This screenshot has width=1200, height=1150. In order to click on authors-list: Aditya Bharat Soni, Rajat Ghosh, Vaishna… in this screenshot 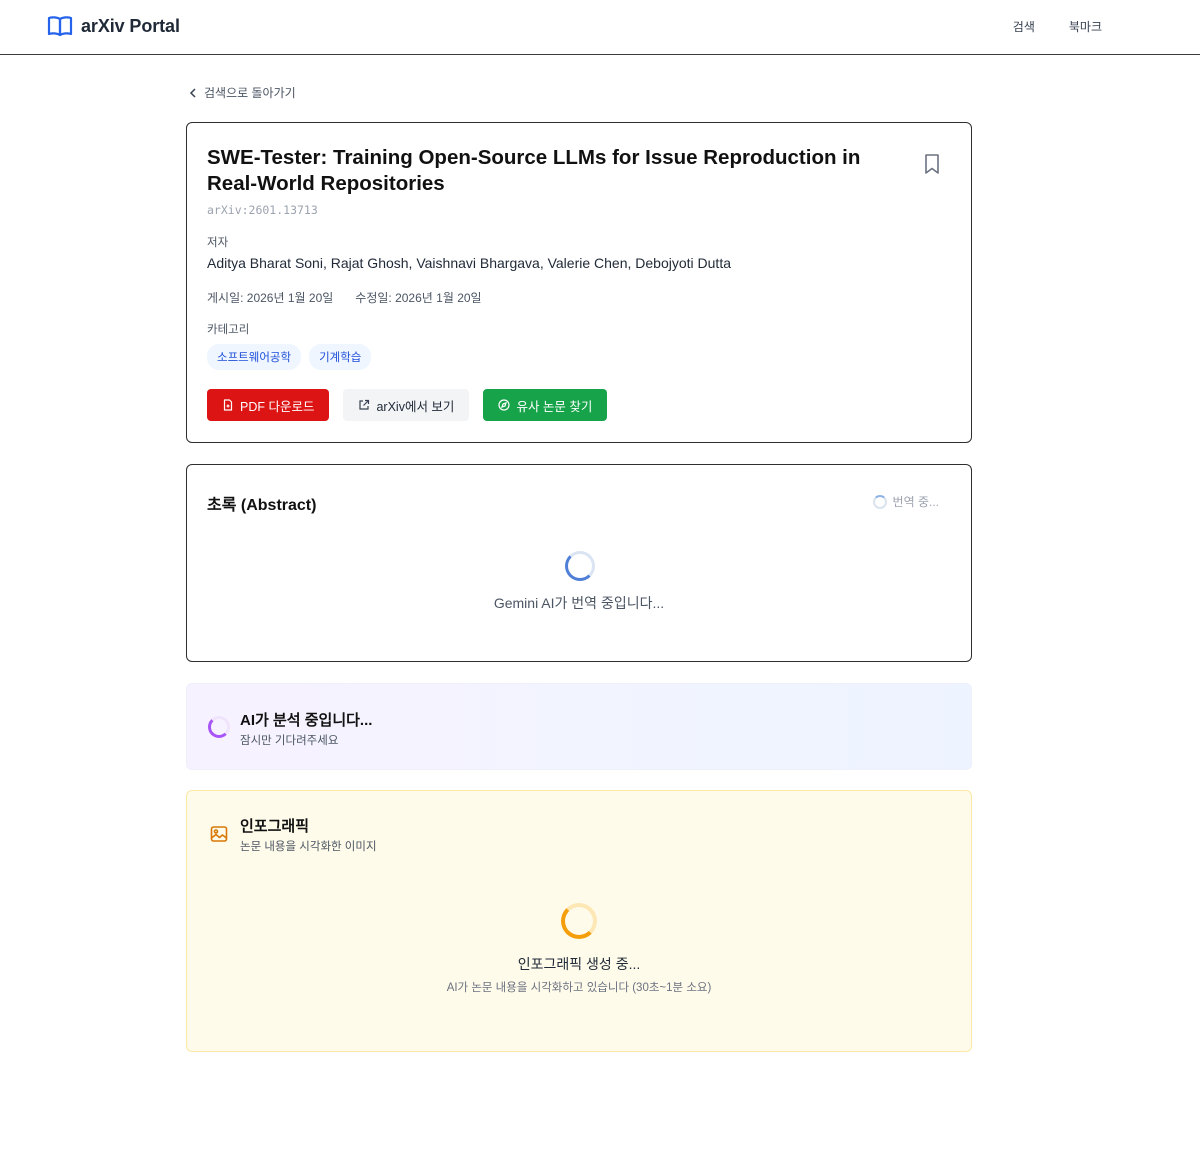, I will do `click(469, 263)`.